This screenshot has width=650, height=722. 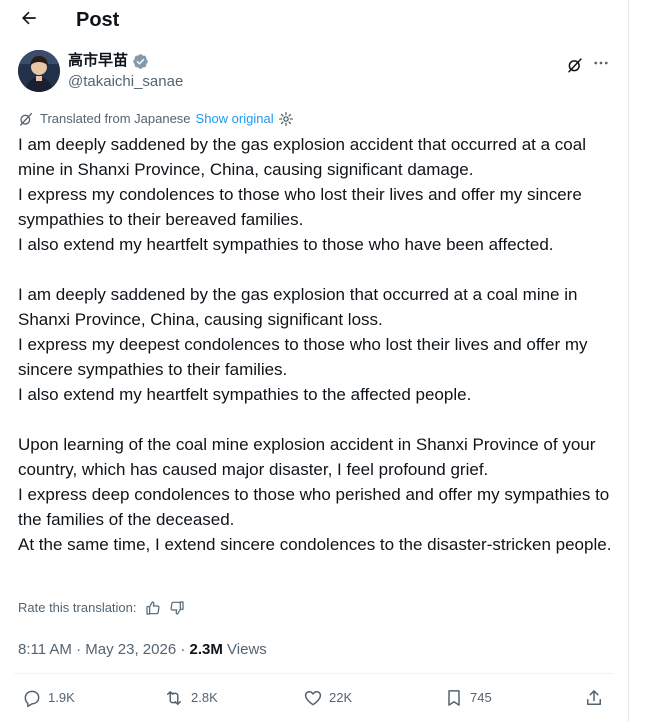 What do you see at coordinates (594, 698) in the screenshot?
I see `share-icon` at bounding box center [594, 698].